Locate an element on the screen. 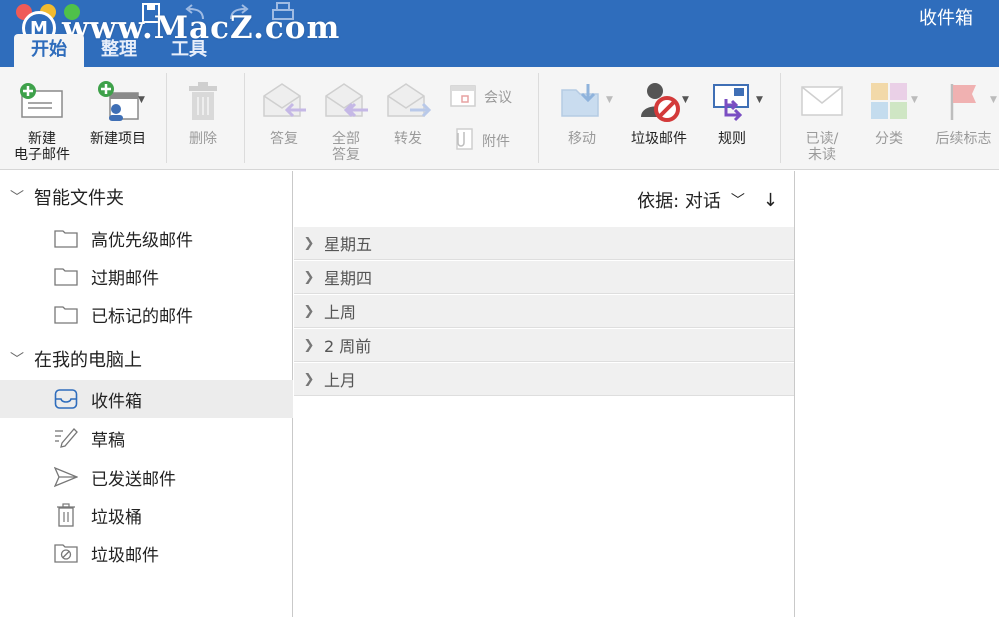 This screenshot has height=617, width=999. tab-tools: 工具 is located at coordinates (189, 50).